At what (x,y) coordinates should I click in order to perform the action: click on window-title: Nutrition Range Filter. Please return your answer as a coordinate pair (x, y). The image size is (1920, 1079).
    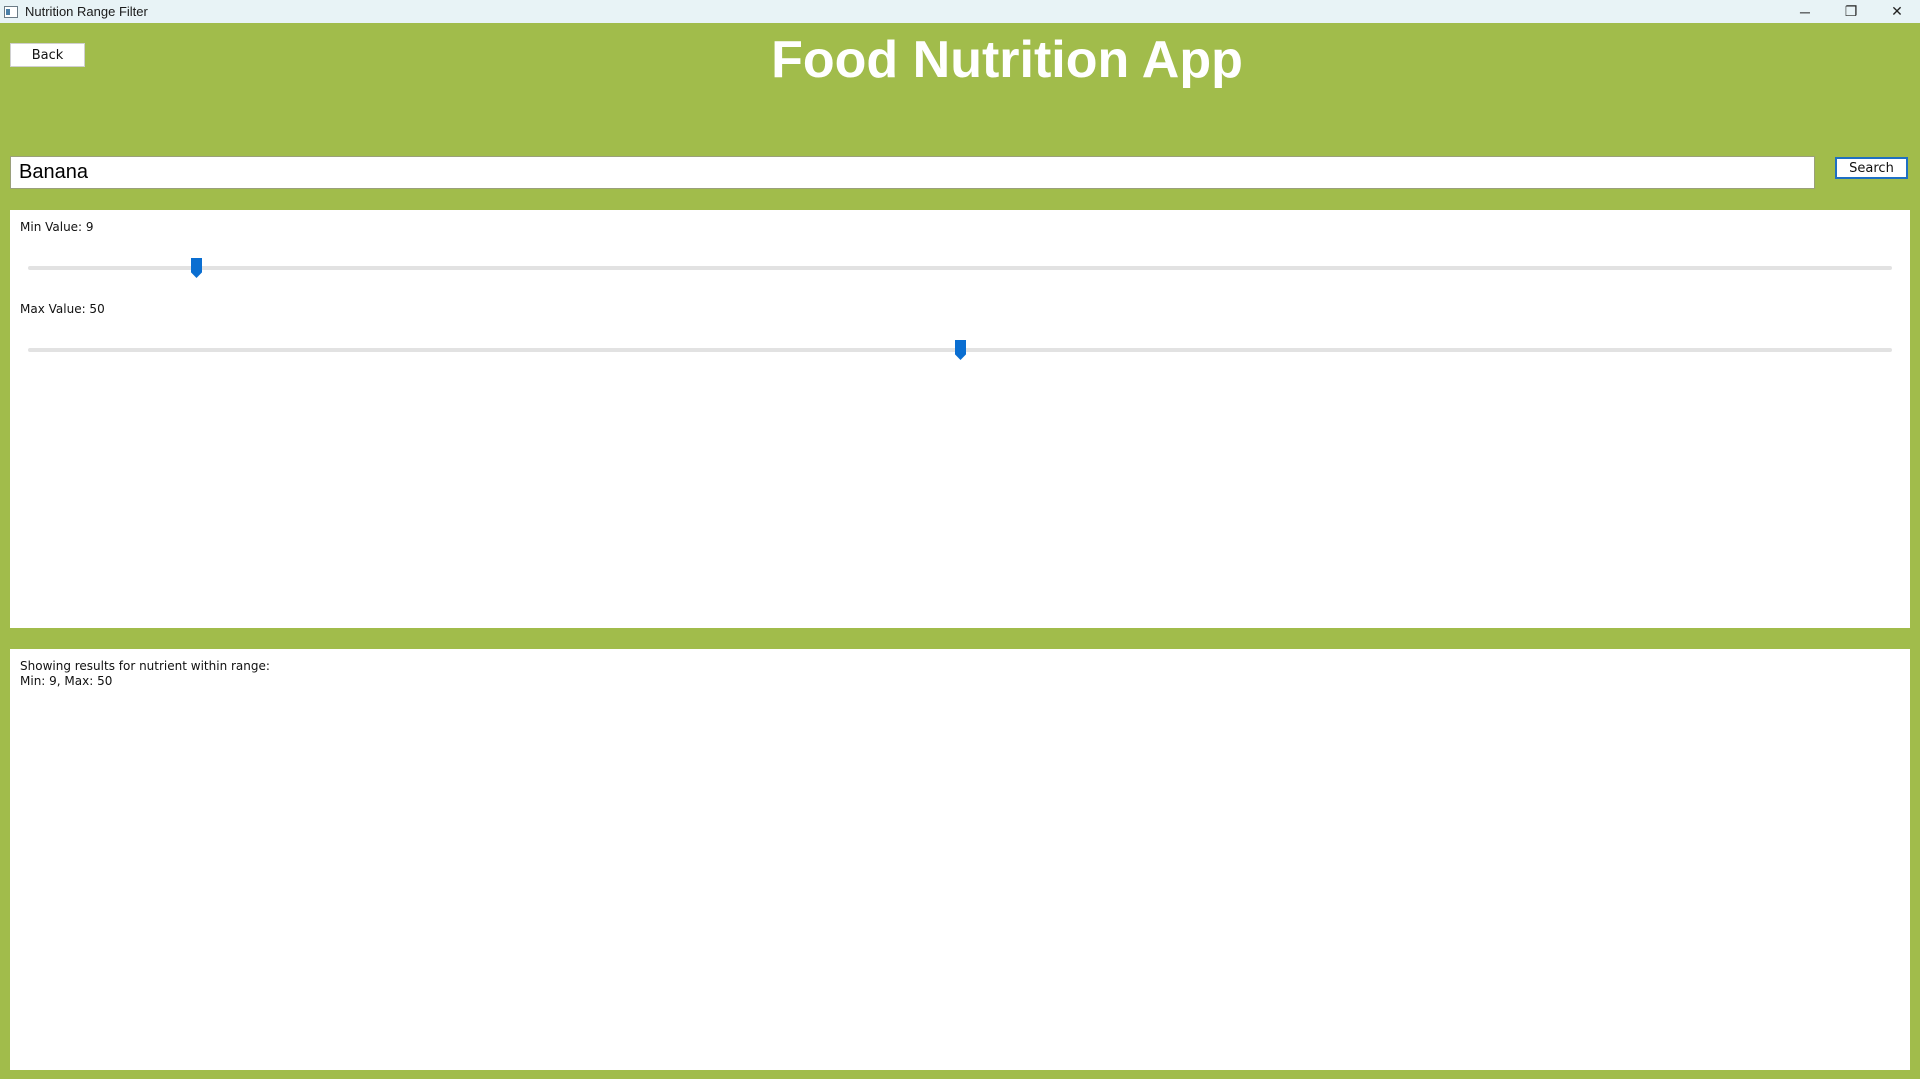
    Looking at the image, I should click on (86, 11).